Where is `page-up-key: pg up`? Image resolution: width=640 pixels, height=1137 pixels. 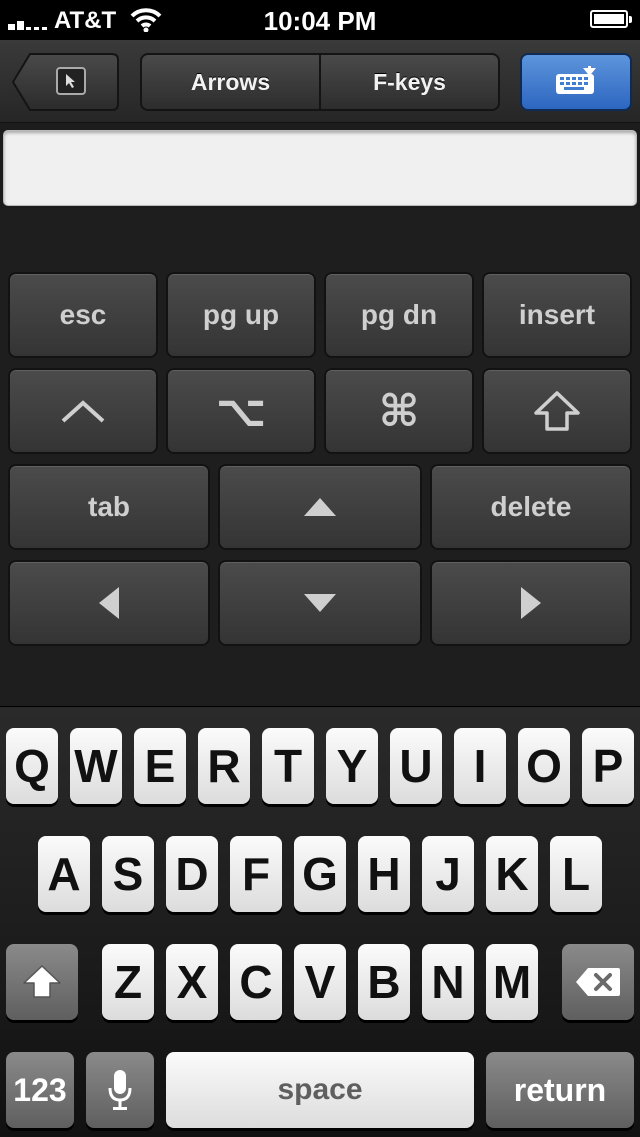 page-up-key: pg up is located at coordinates (241, 315).